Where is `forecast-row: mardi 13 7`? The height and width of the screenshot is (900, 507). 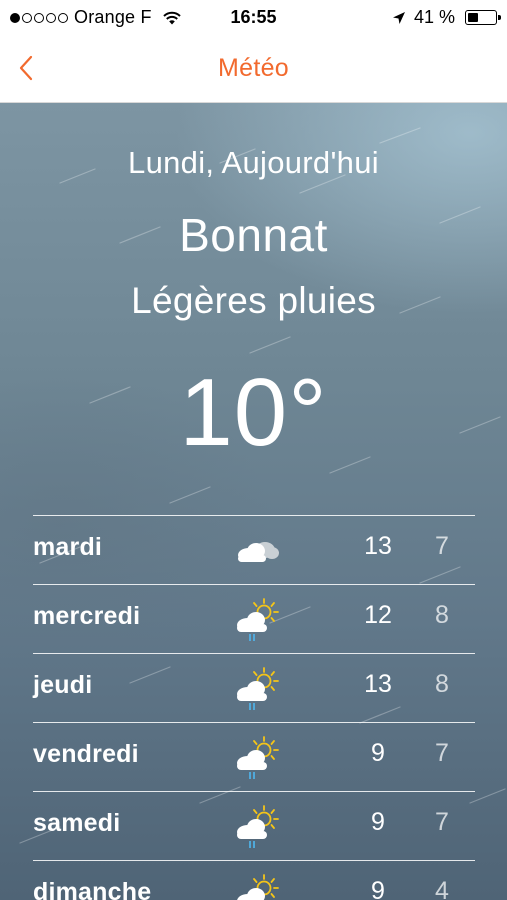 forecast-row: mardi 13 7 is located at coordinates (254, 549).